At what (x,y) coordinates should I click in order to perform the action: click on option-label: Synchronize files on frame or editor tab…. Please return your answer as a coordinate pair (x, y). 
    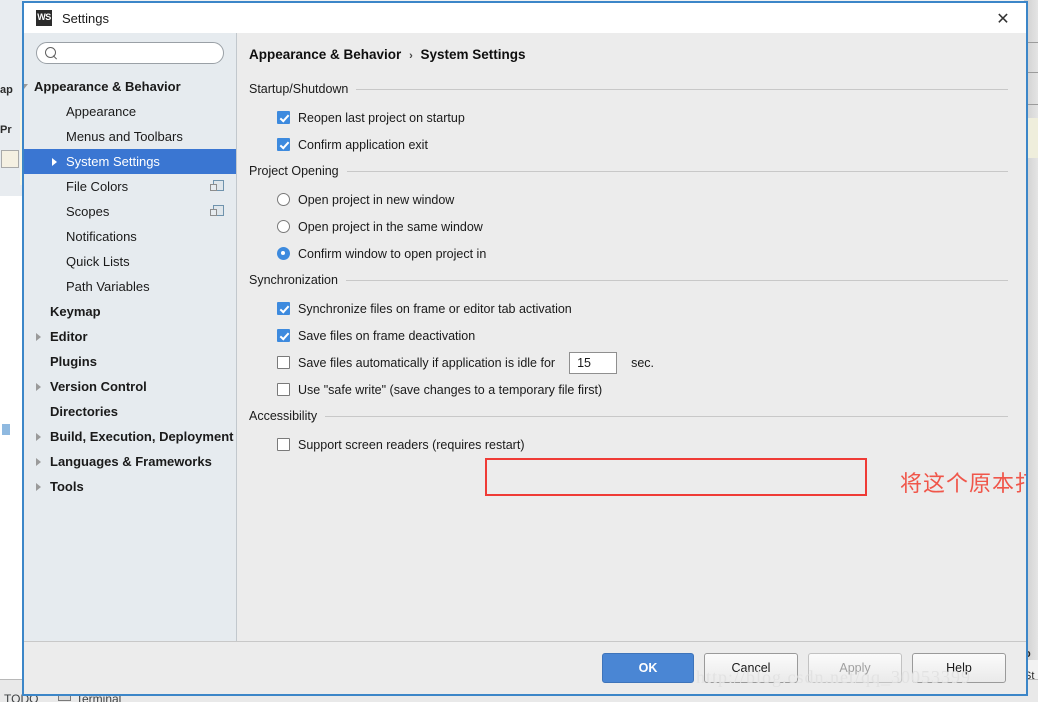
    Looking at the image, I should click on (435, 308).